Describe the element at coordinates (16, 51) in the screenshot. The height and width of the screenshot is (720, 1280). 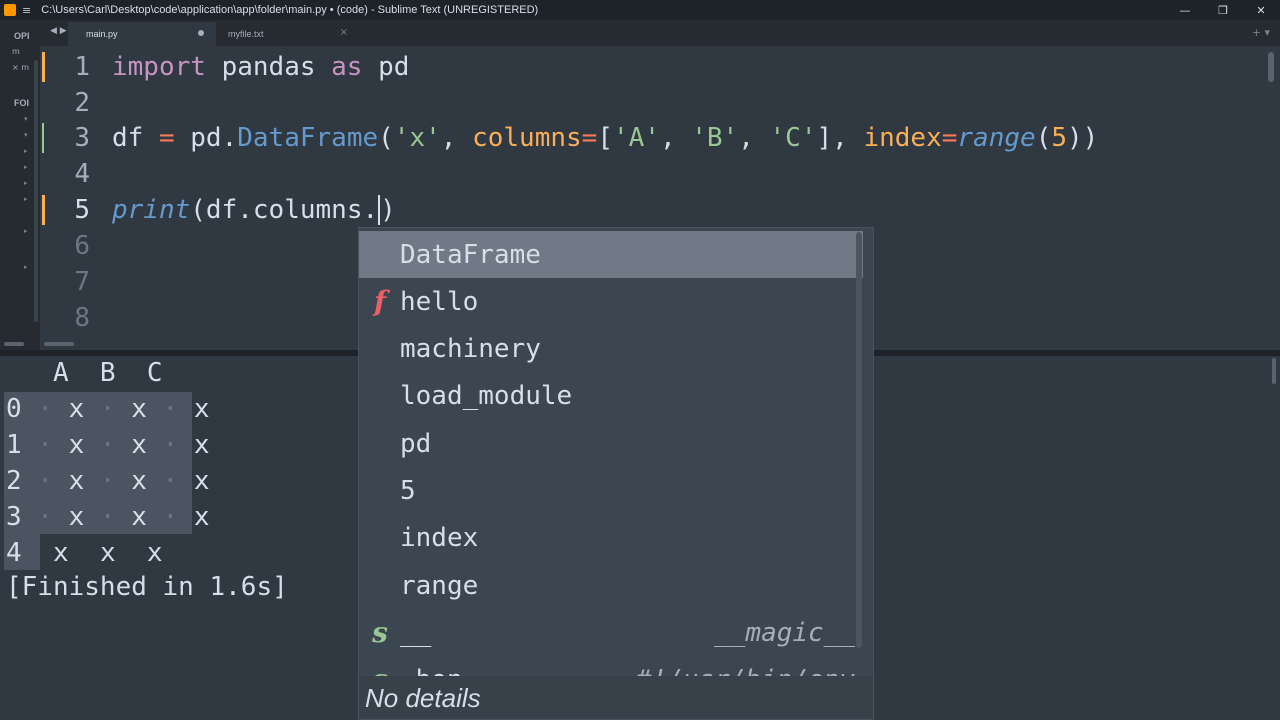
I see `open-file-item: m` at that location.